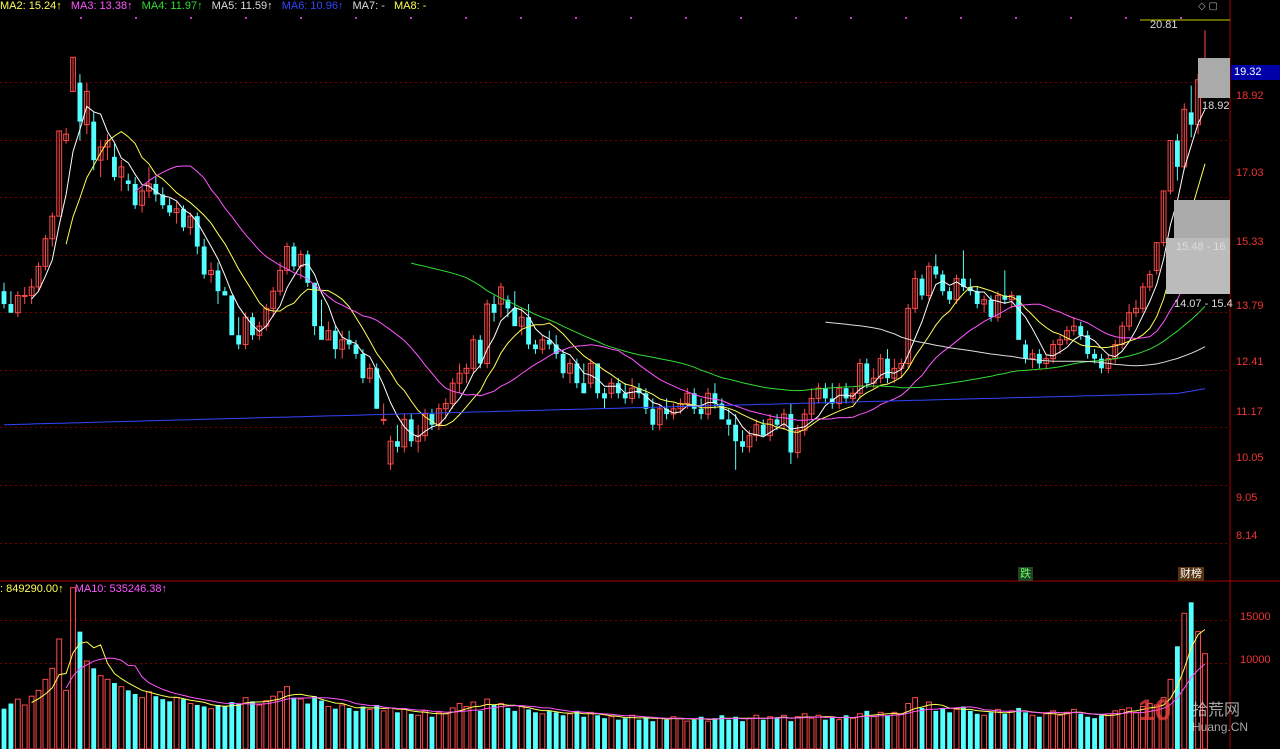 This screenshot has width=1280, height=749. Describe the element at coordinates (1208, 6) in the screenshot. I see `chart-settings-icon: ◇ ▢` at that location.